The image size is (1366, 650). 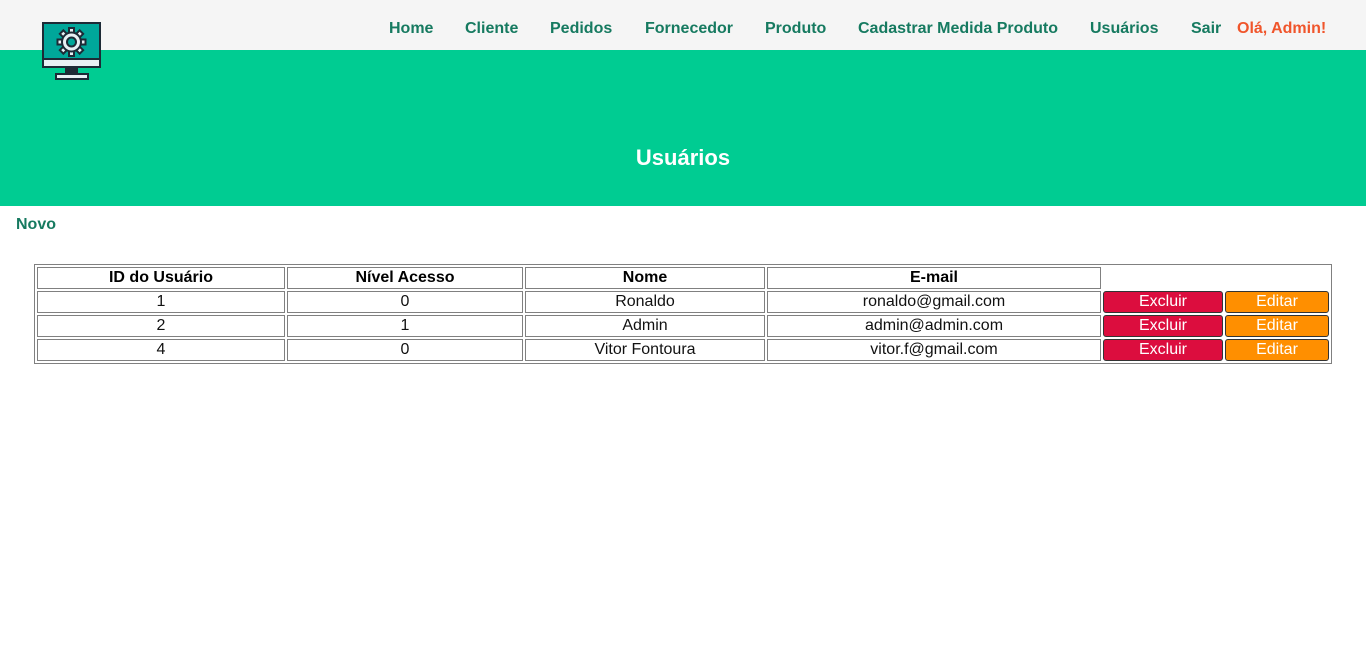 I want to click on cell-id: 1, so click(x=161, y=302).